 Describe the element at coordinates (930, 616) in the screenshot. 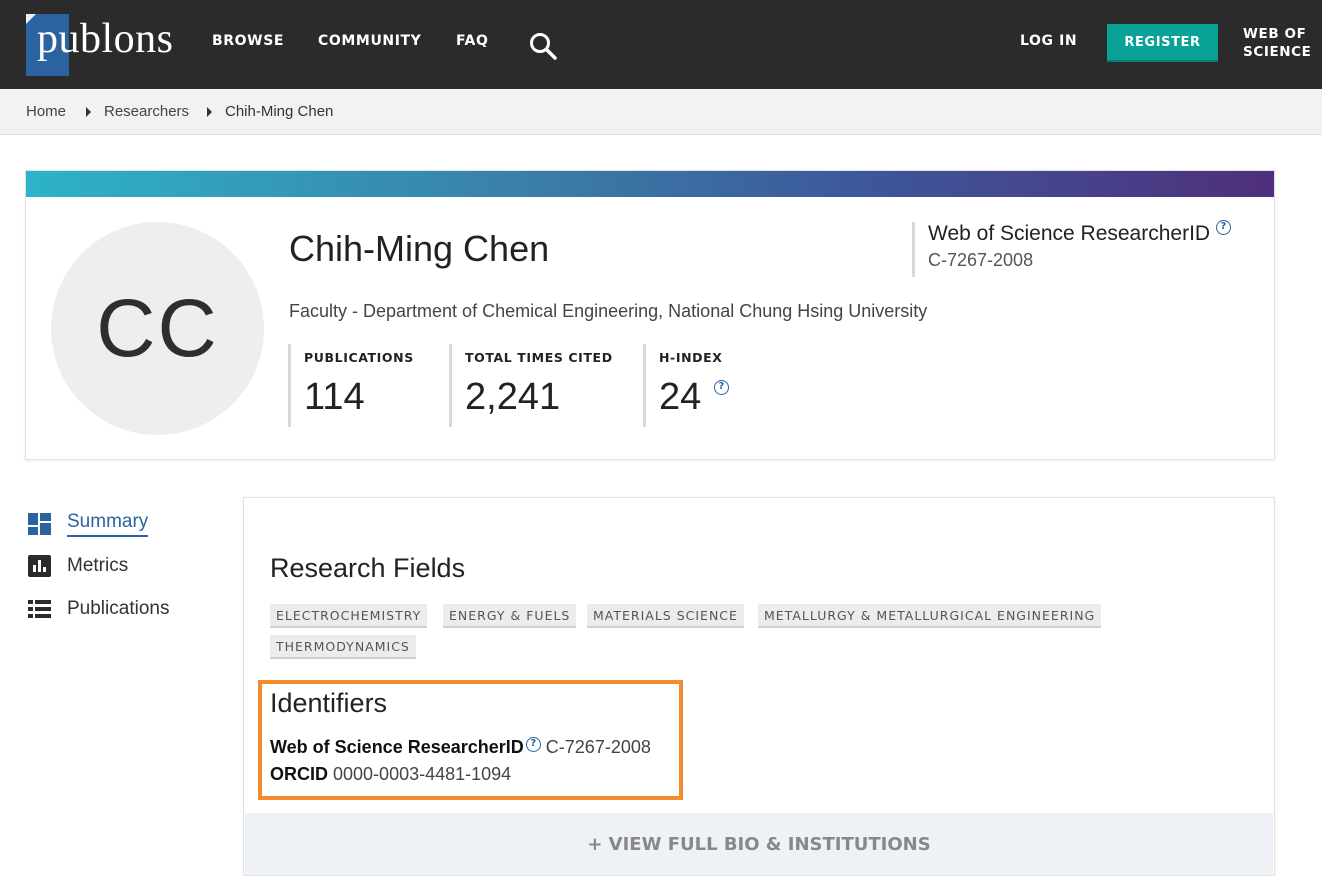

I see `field-tag: METALLURGY & METALLURGICAL ENGINEERING` at that location.